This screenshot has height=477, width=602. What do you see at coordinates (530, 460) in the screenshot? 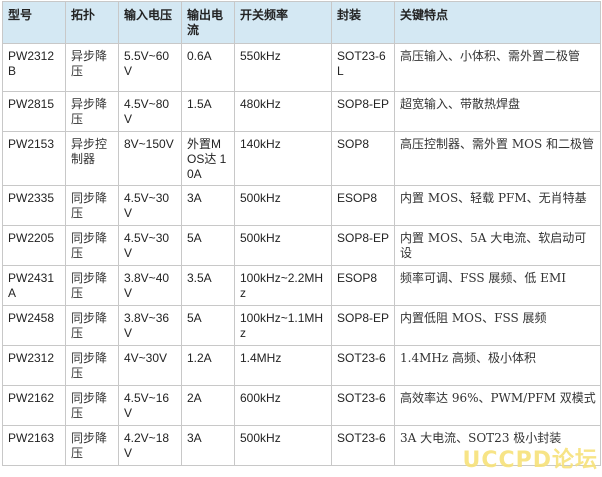
I see `forum-watermark: UCCPD论坛` at bounding box center [530, 460].